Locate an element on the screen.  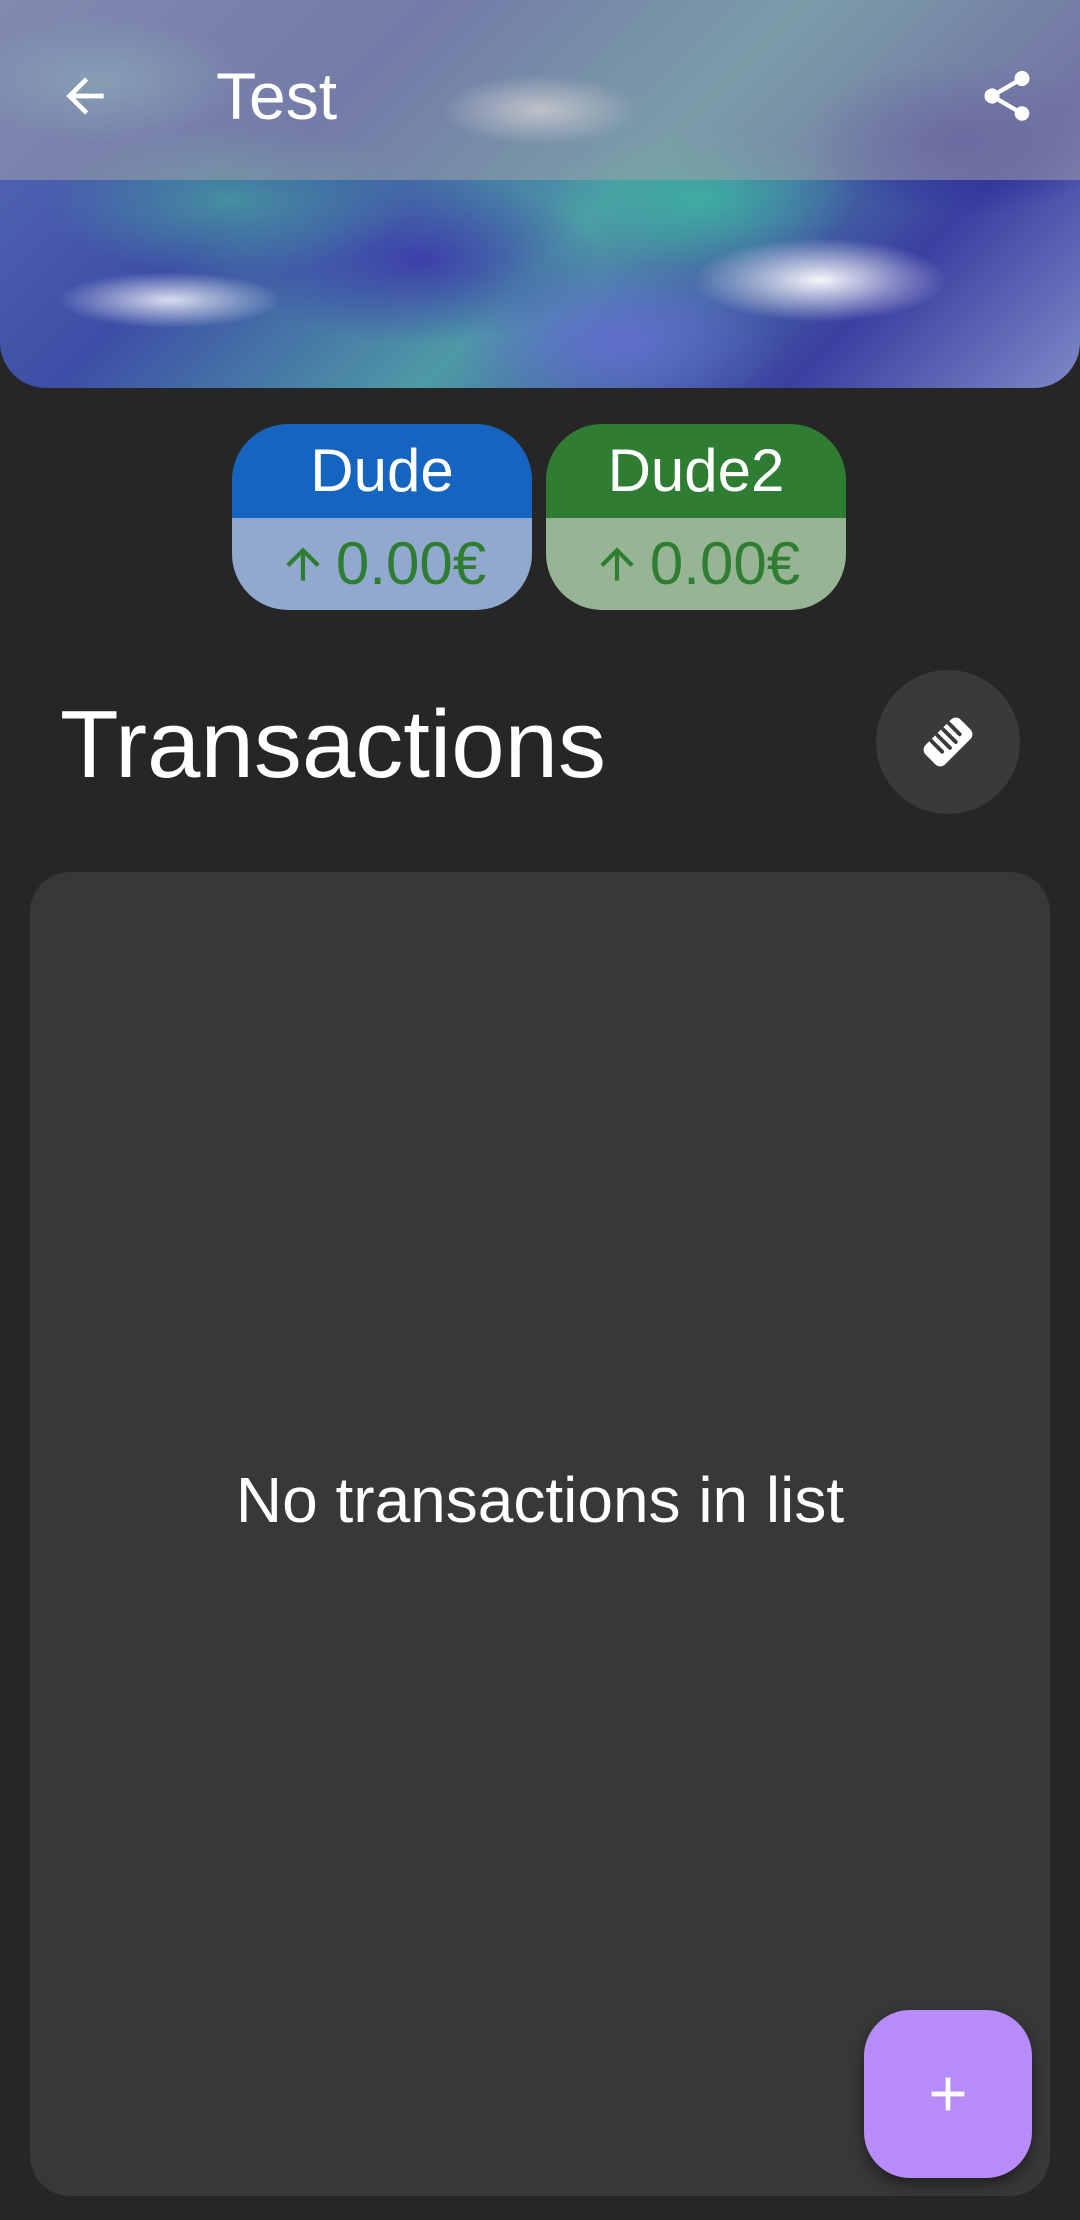
member-chip-dude: Dude 0.00€ is located at coordinates (382, 517).